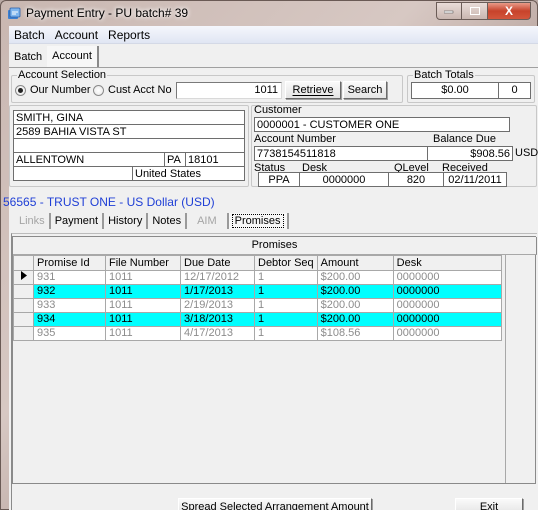 This screenshot has width=538, height=510. What do you see at coordinates (78, 221) in the screenshot?
I see `tab-payment: Payment` at bounding box center [78, 221].